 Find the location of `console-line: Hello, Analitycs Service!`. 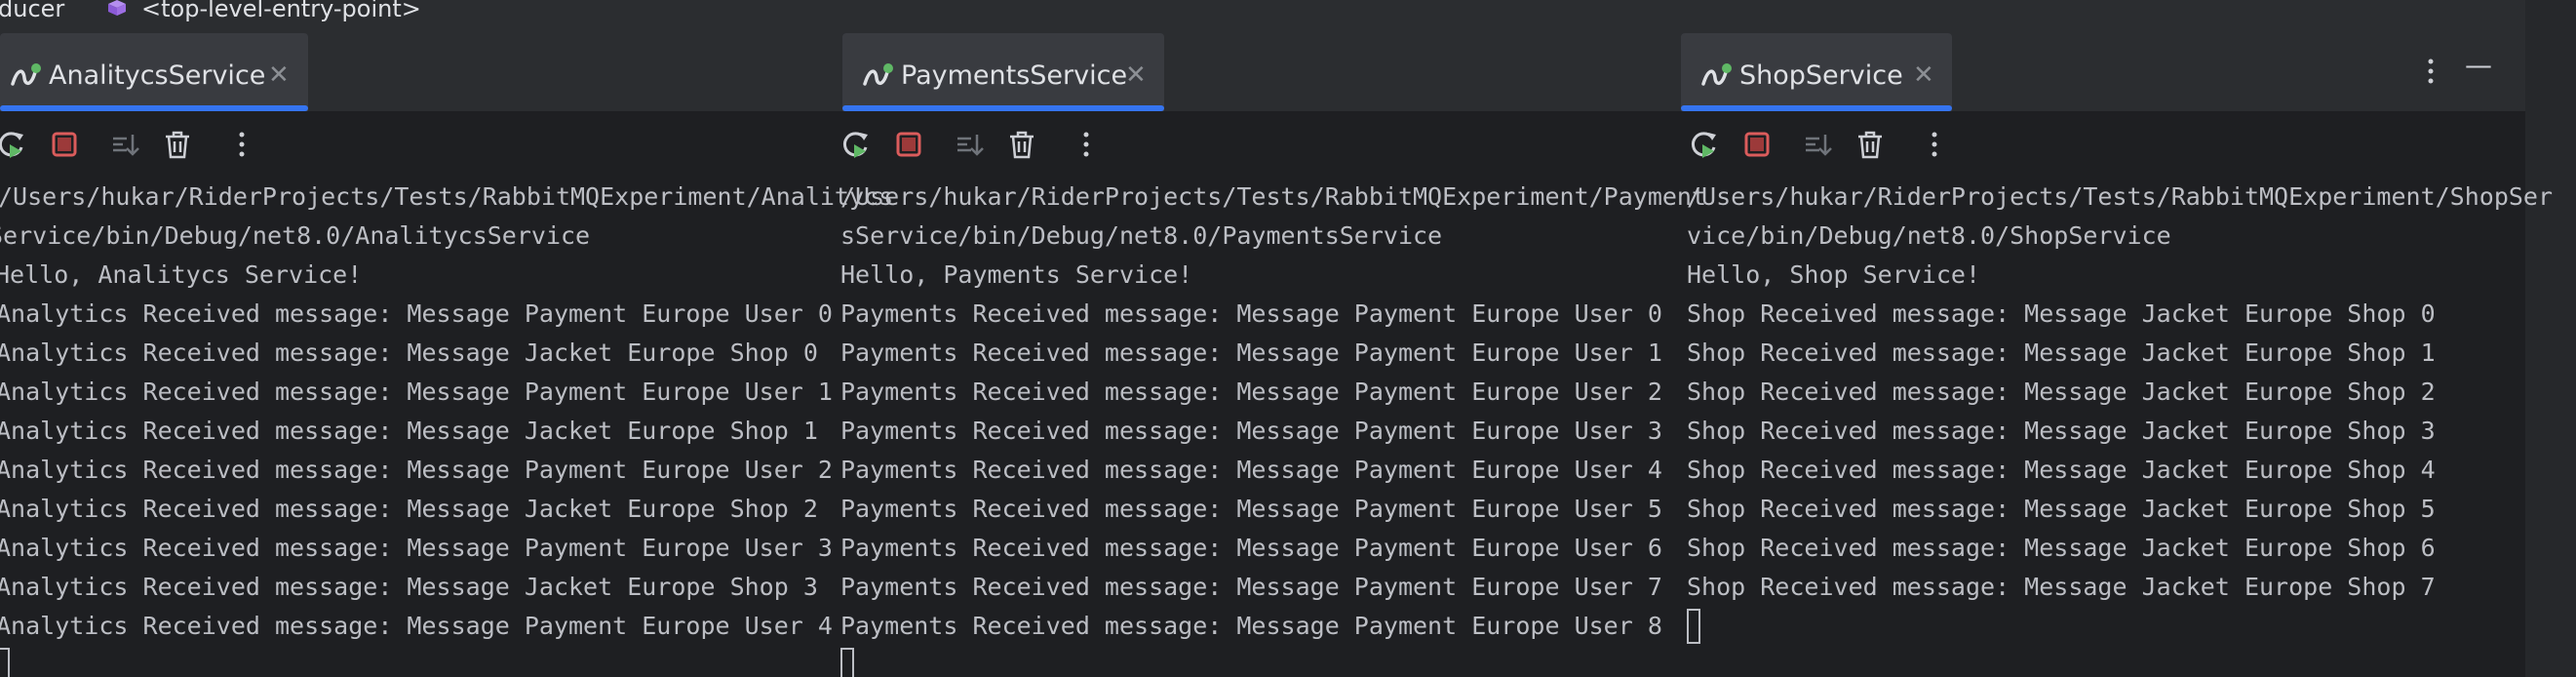

console-line: Hello, Analitycs Service! is located at coordinates (181, 274).